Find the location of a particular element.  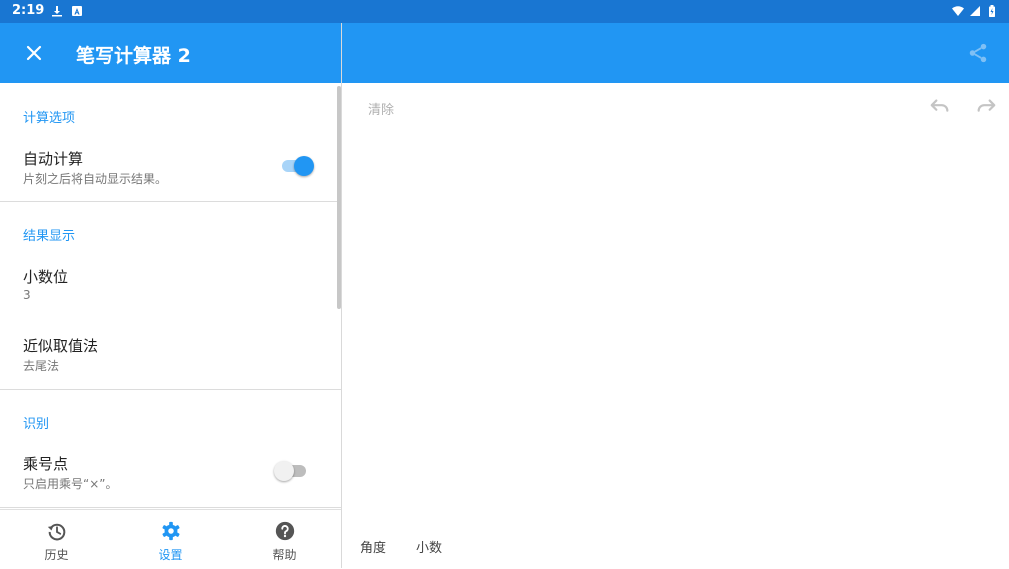

share-icon is located at coordinates (978, 53).